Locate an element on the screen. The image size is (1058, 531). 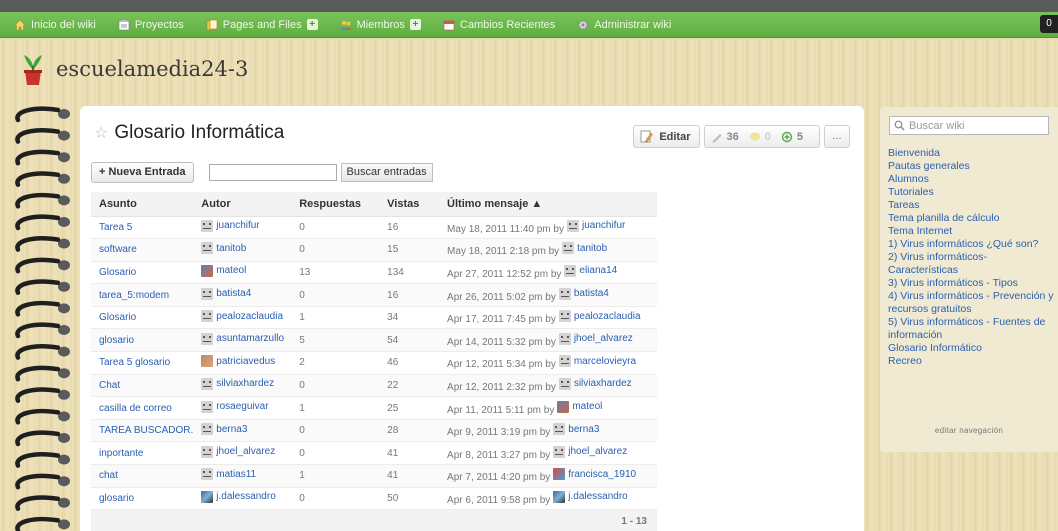
page-title: Glosario Informática is located at coordinates (199, 132).